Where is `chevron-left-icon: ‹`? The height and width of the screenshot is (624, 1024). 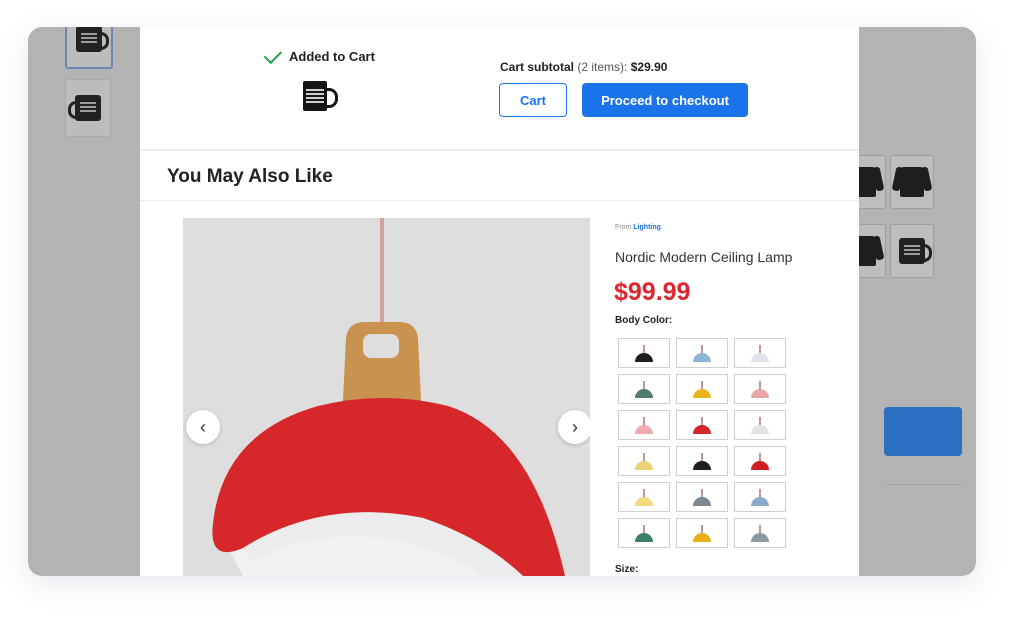
chevron-left-icon: ‹ is located at coordinates (203, 426).